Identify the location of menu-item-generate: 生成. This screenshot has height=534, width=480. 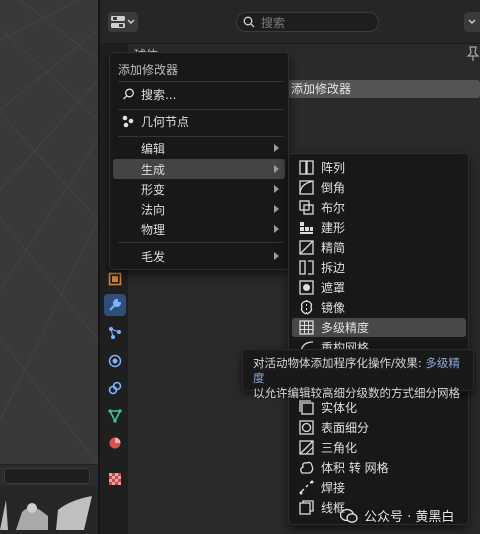
(199, 169).